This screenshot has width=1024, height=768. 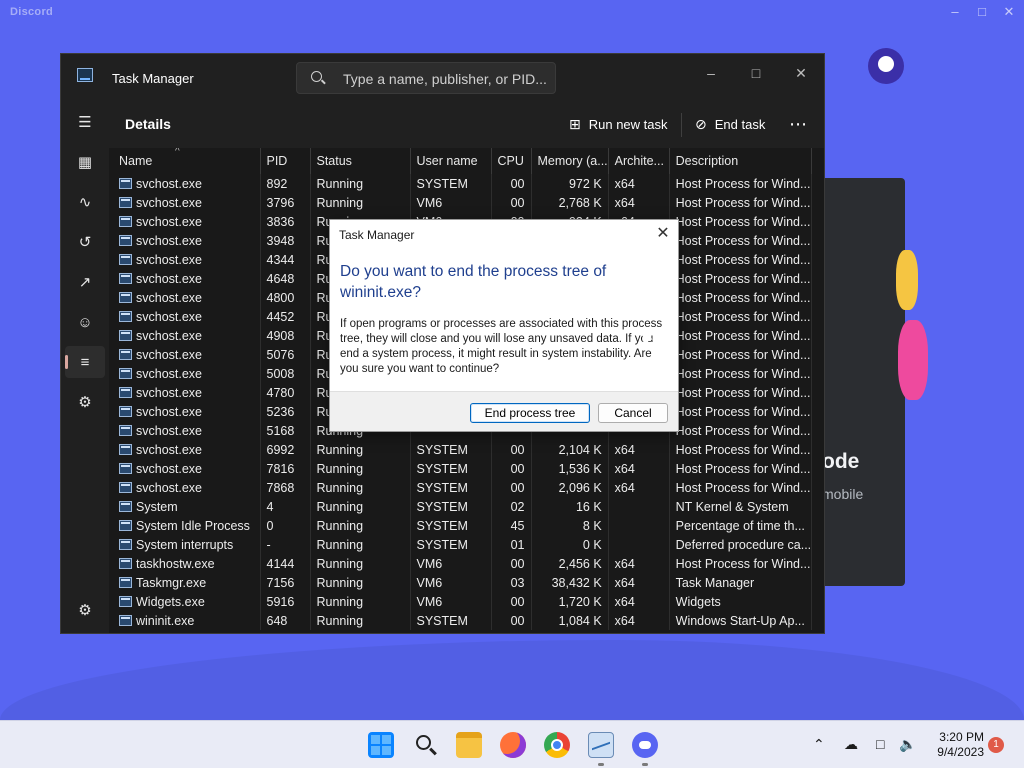 I want to click on process-icon, so click(x=125, y=544).